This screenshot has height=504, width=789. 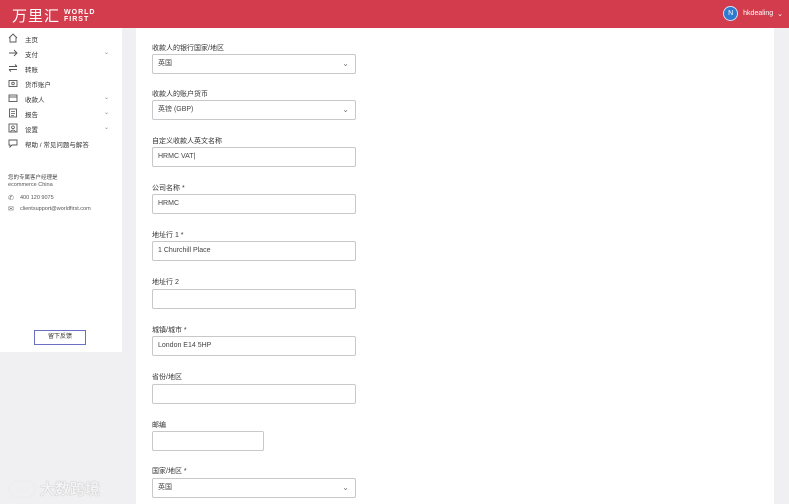 I want to click on company-label: 公司名称 *, so click(x=168, y=188).